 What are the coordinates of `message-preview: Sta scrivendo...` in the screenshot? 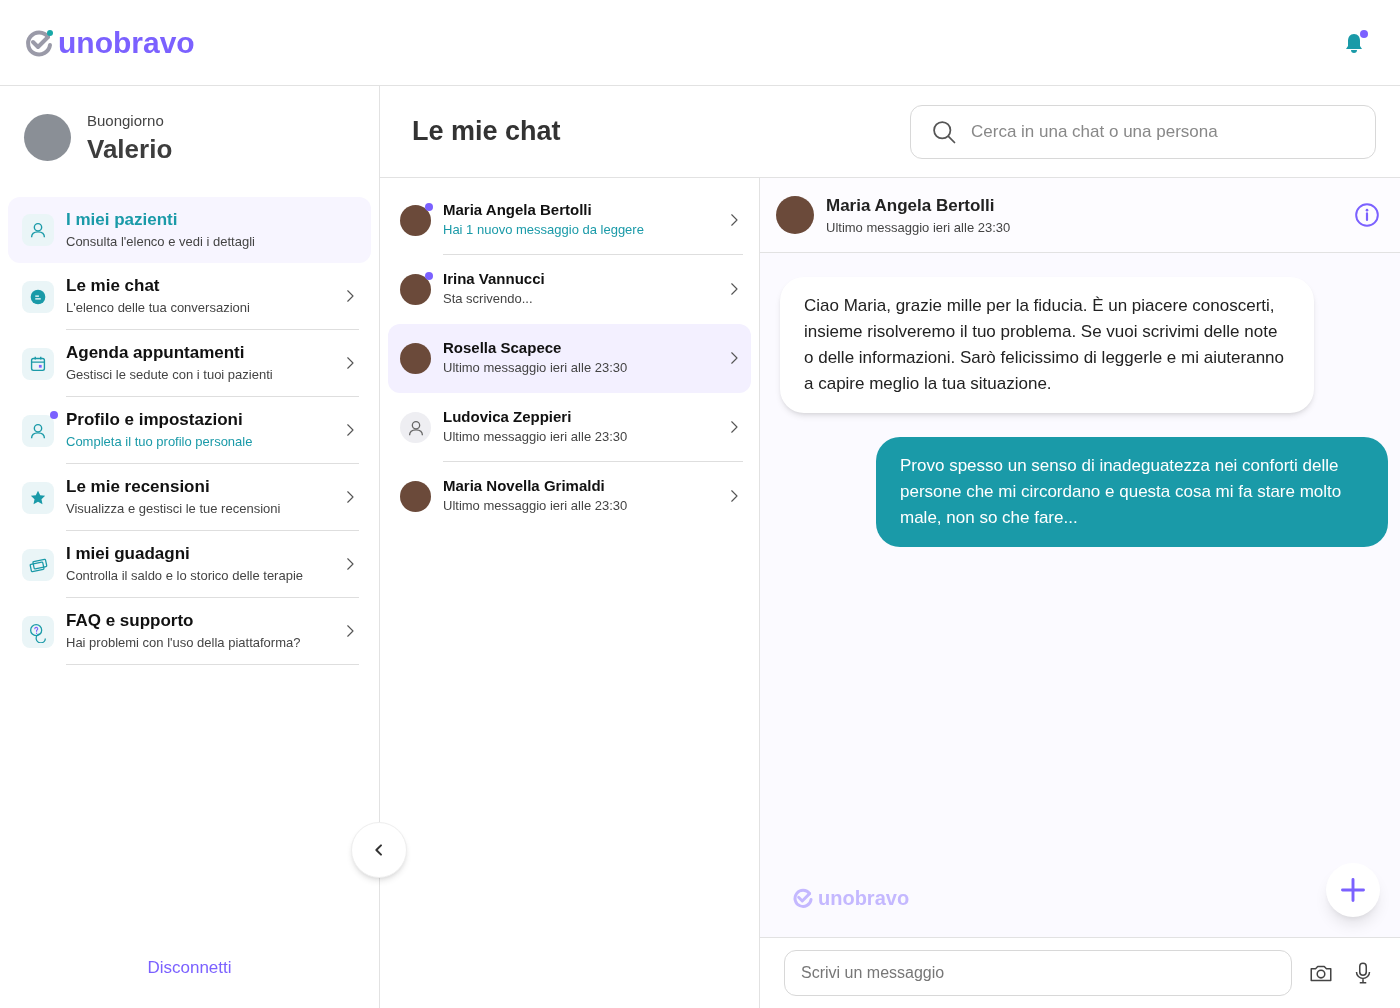 It's located at (488, 299).